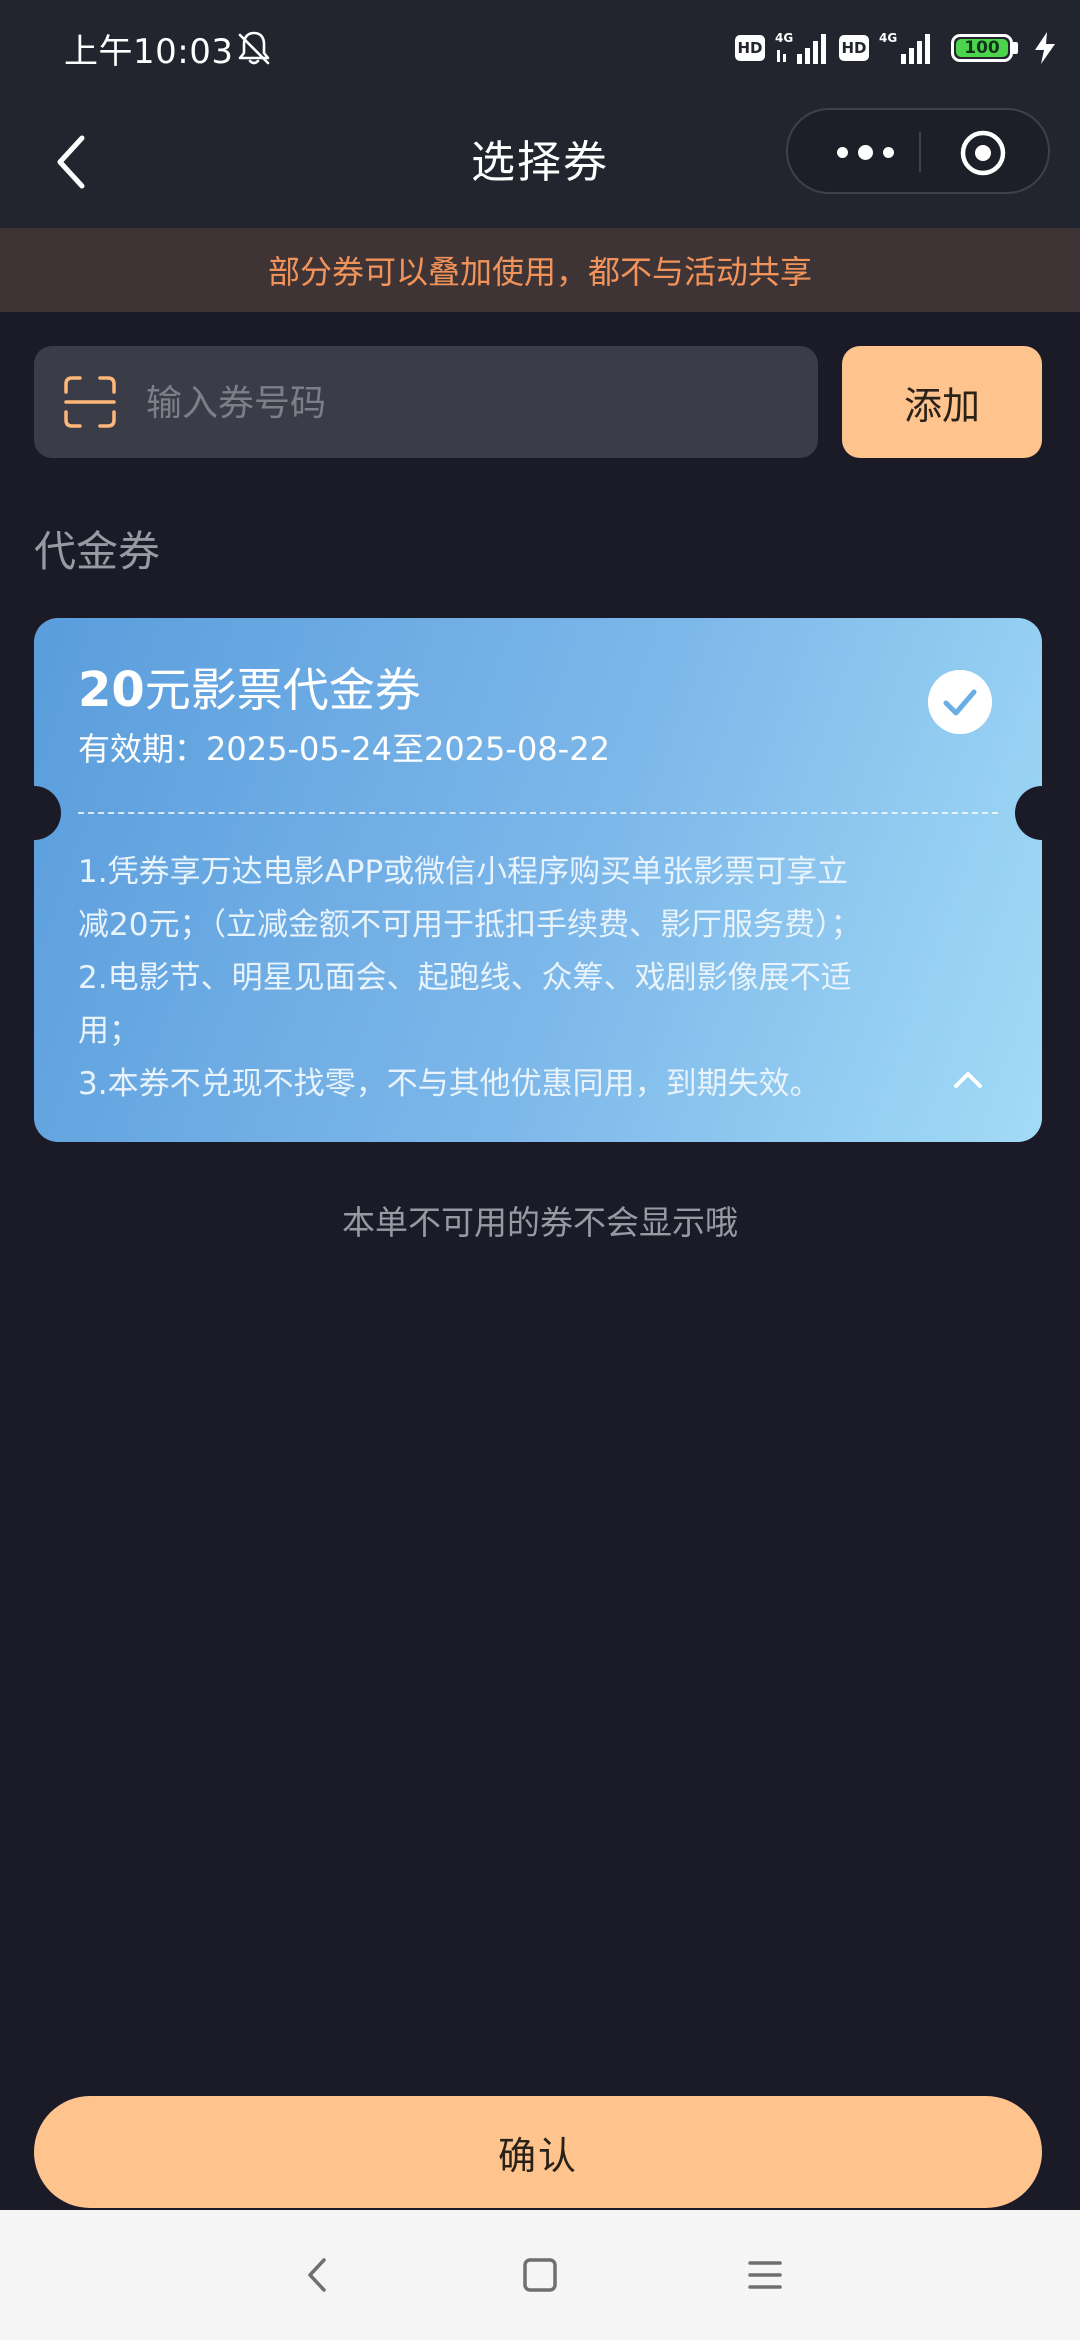 Image resolution: width=1080 pixels, height=2340 pixels. What do you see at coordinates (149, 52) in the screenshot?
I see `status-time: 上午10:03` at bounding box center [149, 52].